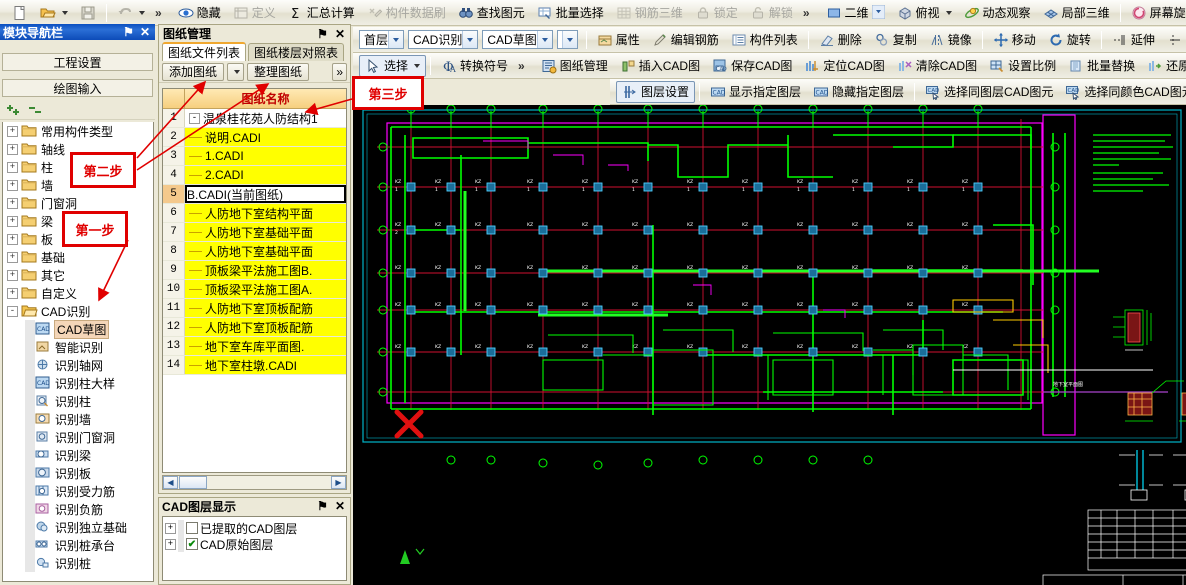 Image resolution: width=1186 pixels, height=585 pixels. What do you see at coordinates (78, 473) in the screenshot?
I see `tree-item-19: 识别板` at bounding box center [78, 473].